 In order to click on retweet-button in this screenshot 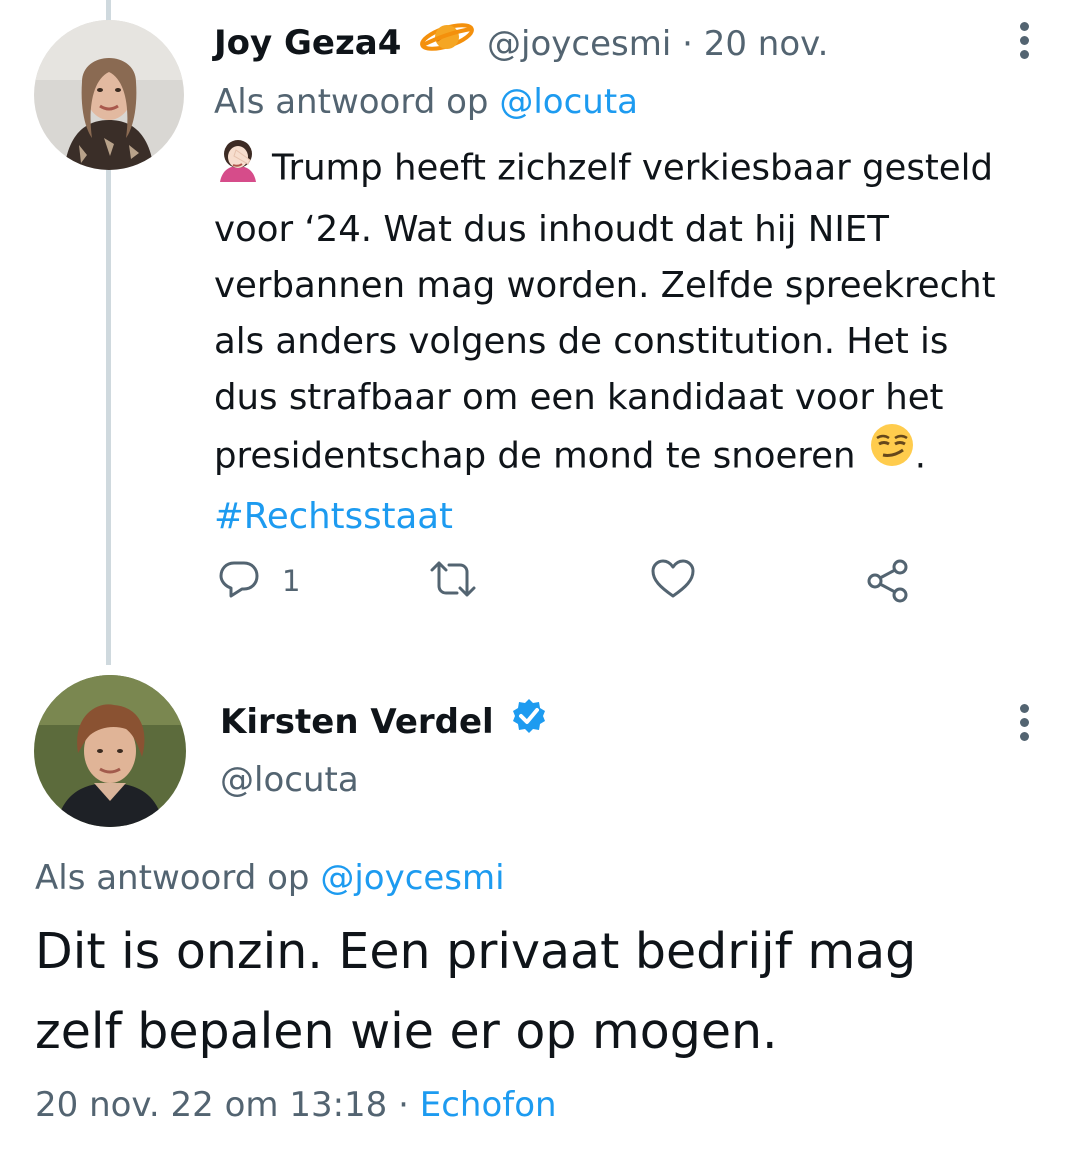, I will do `click(453, 581)`.